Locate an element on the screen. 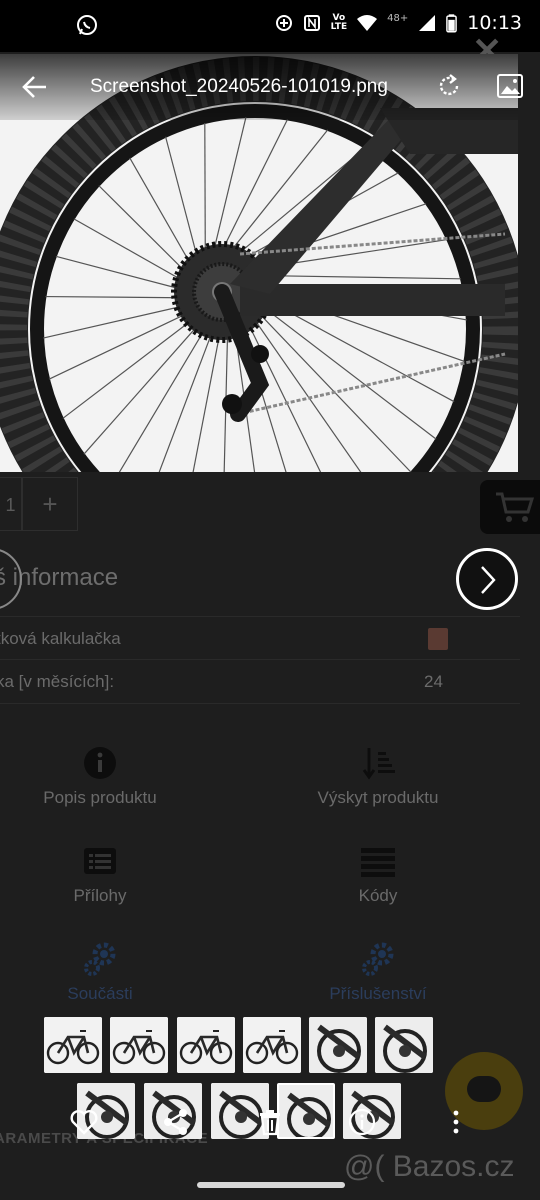  tile-label: Popis produktu is located at coordinates (100, 797).